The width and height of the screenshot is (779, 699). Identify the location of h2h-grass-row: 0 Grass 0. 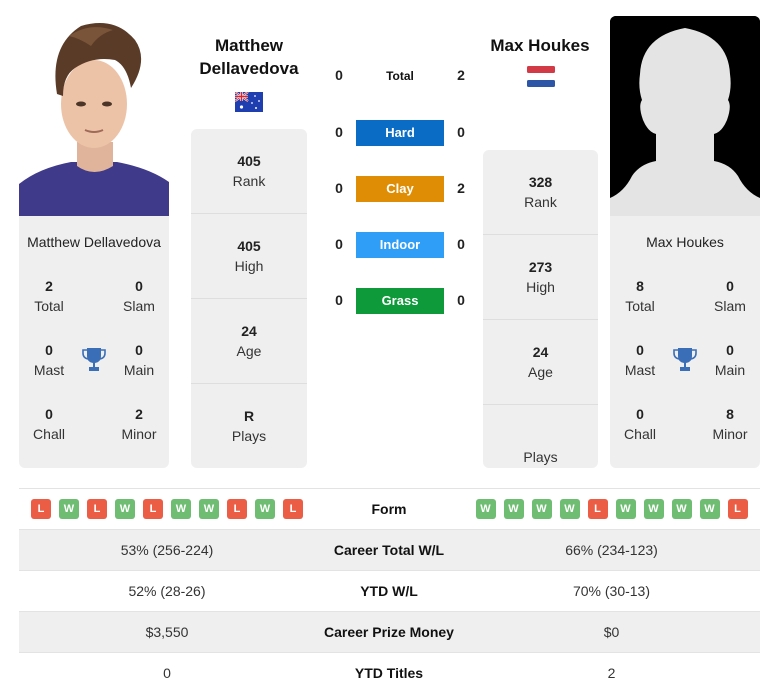
(402, 301).